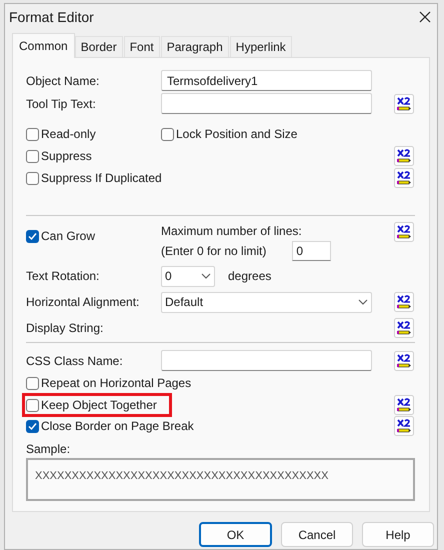  What do you see at coordinates (98, 46) in the screenshot?
I see `tab: Border` at bounding box center [98, 46].